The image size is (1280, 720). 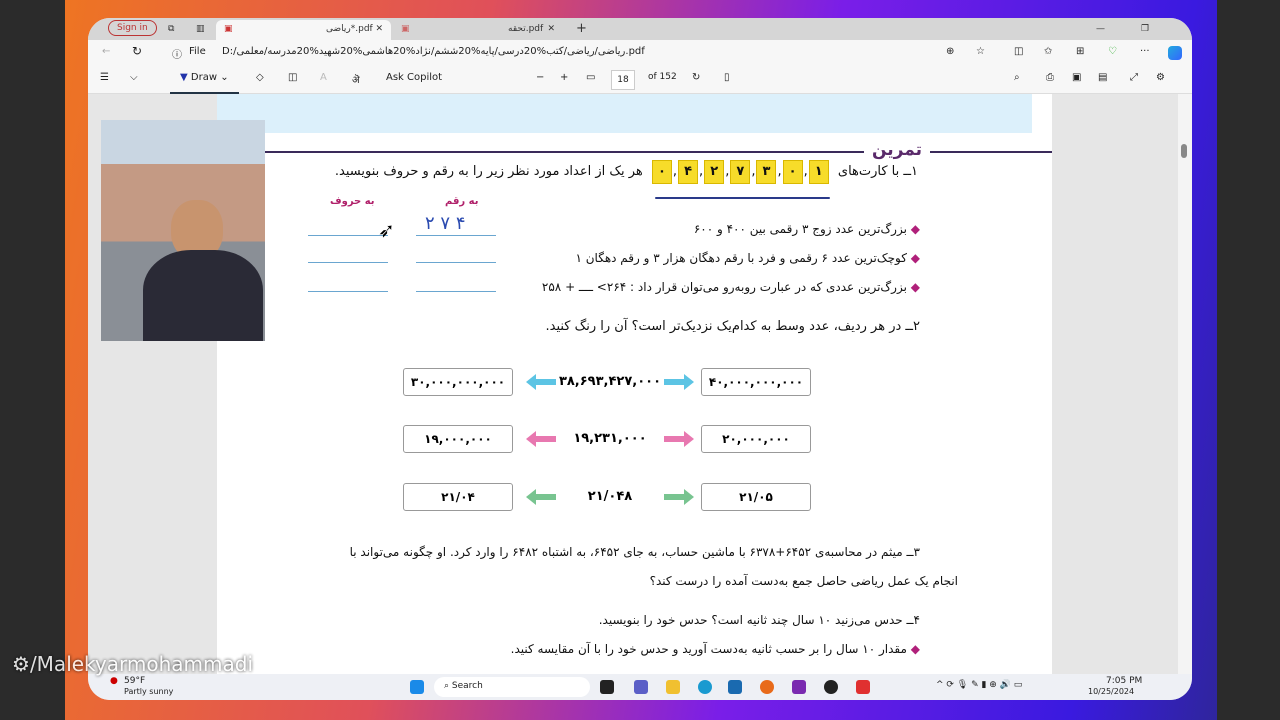 I want to click on zoom-in-button: +, so click(x=564, y=77).